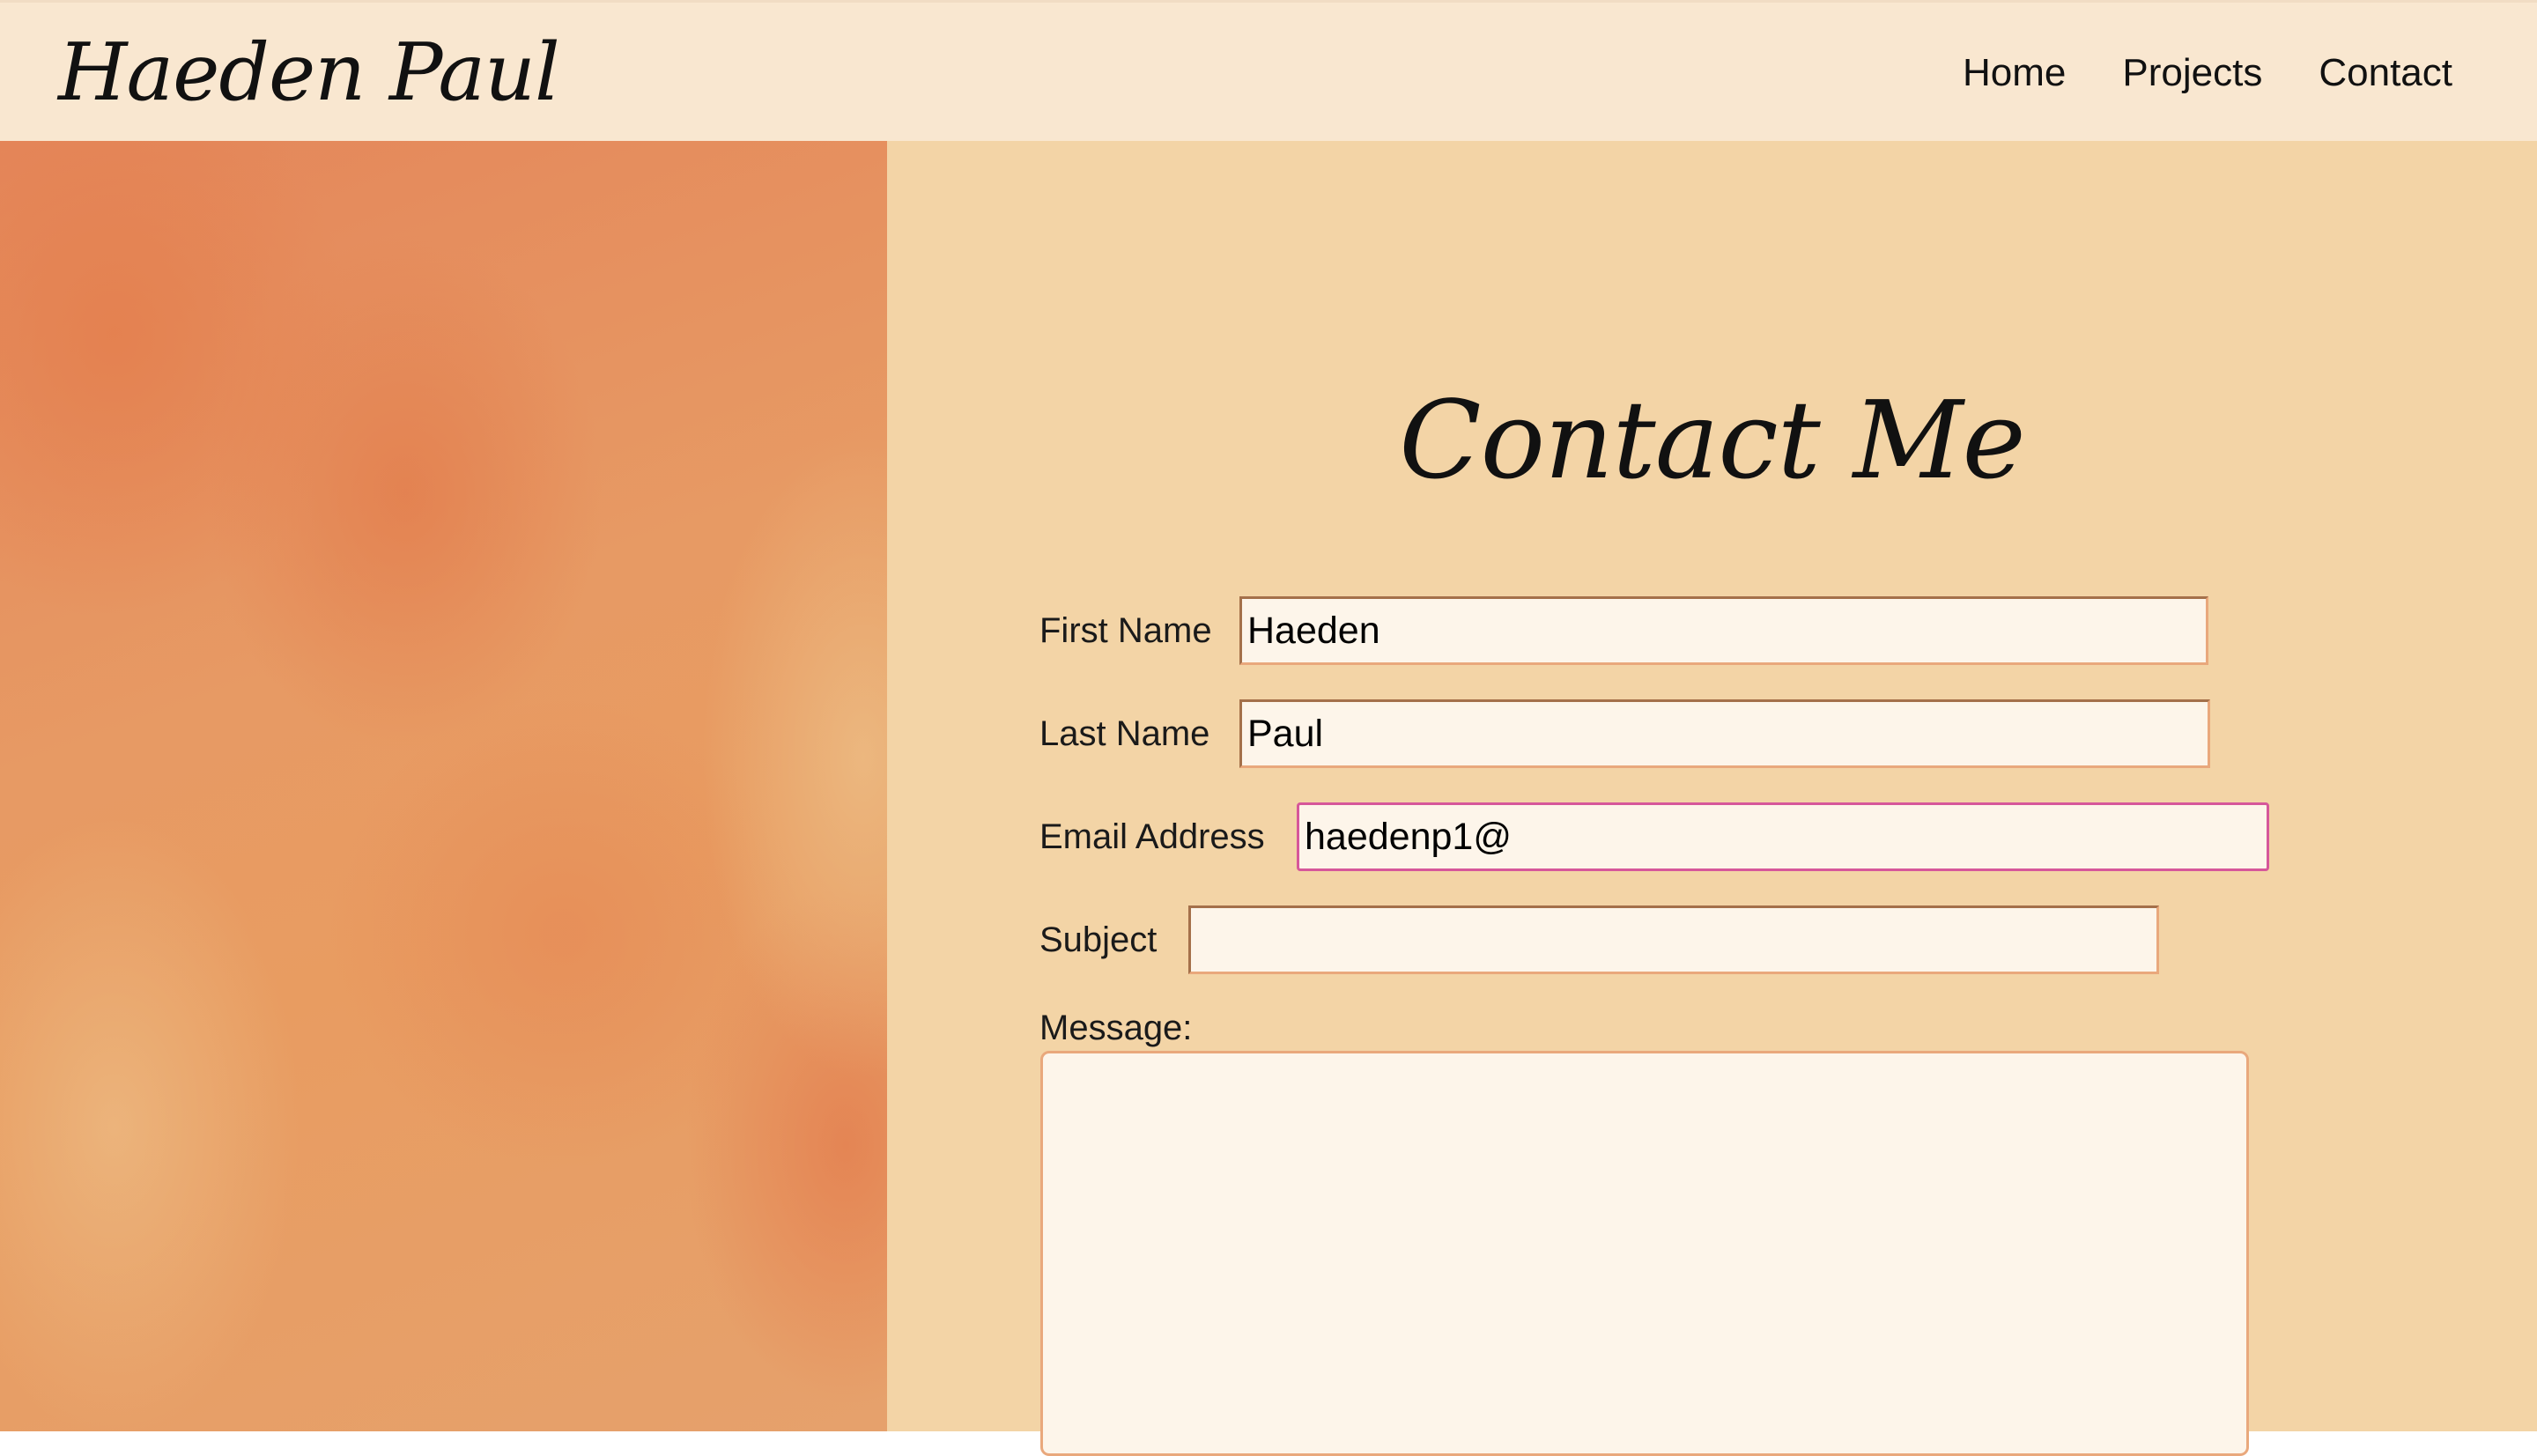  What do you see at coordinates (2015, 73) in the screenshot?
I see `nav-home-link: Home` at bounding box center [2015, 73].